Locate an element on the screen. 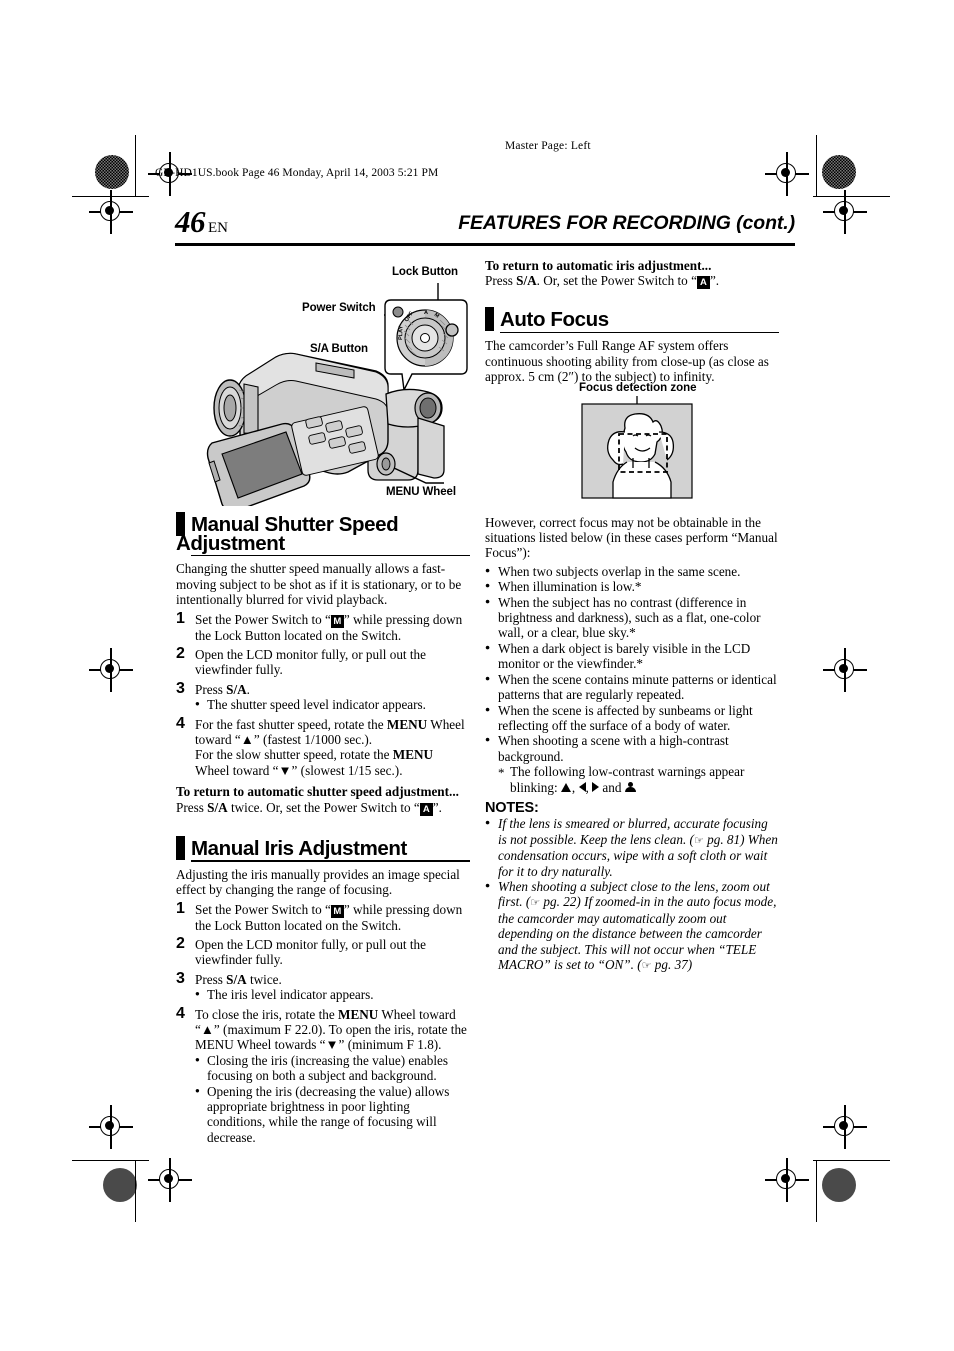  page-number: 46 EN is located at coordinates (201, 222).